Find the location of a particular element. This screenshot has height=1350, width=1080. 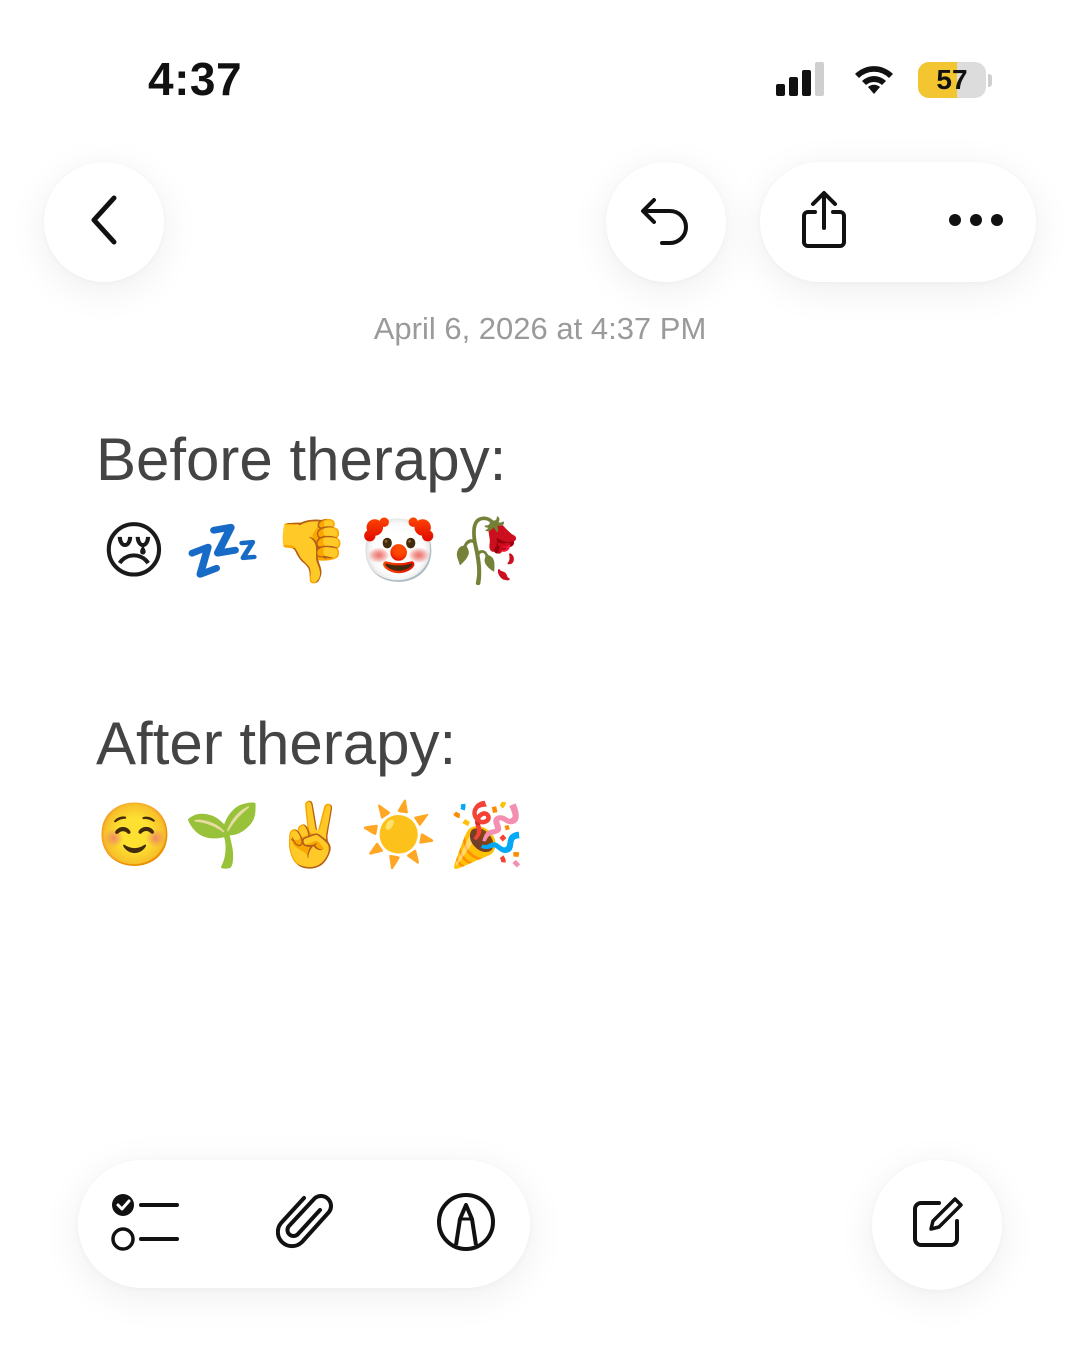

note-section-before: Before therapy: 😢 💤 👎 🤡 🥀 is located at coordinates (546, 507).